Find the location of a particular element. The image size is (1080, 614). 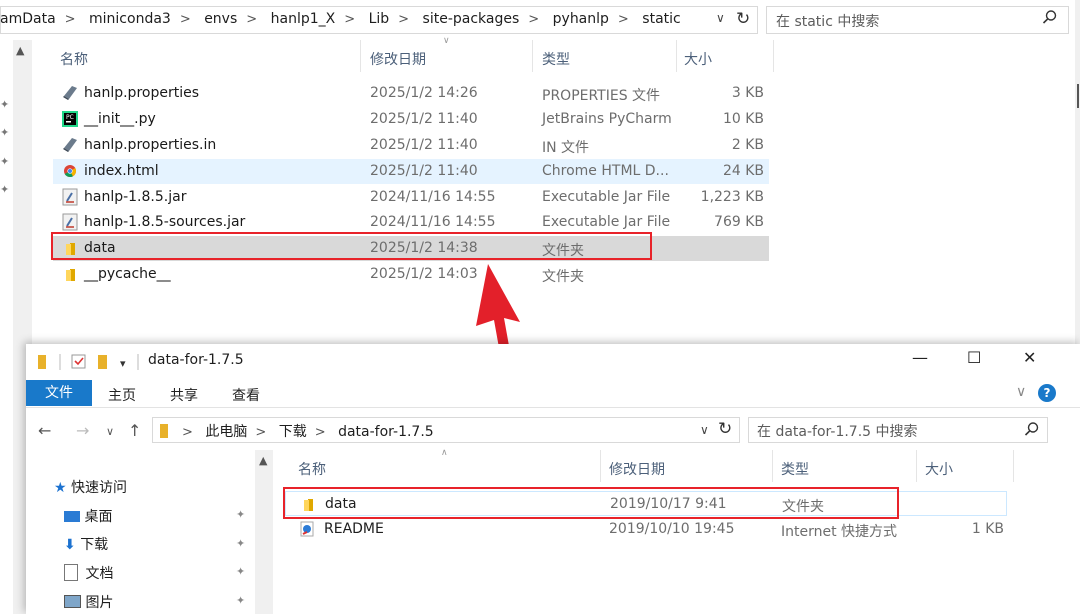

nav-pane-scrollbar is located at coordinates (264, 532).